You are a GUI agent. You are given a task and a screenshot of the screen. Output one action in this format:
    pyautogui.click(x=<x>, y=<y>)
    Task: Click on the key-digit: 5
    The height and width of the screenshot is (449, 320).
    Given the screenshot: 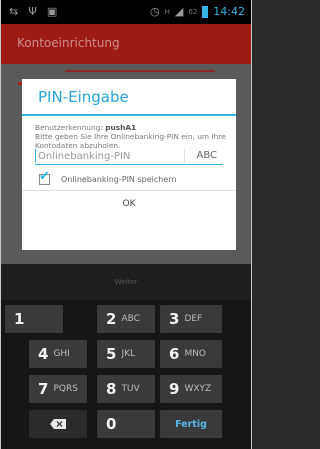 What is the action you would take?
    pyautogui.click(x=111, y=354)
    